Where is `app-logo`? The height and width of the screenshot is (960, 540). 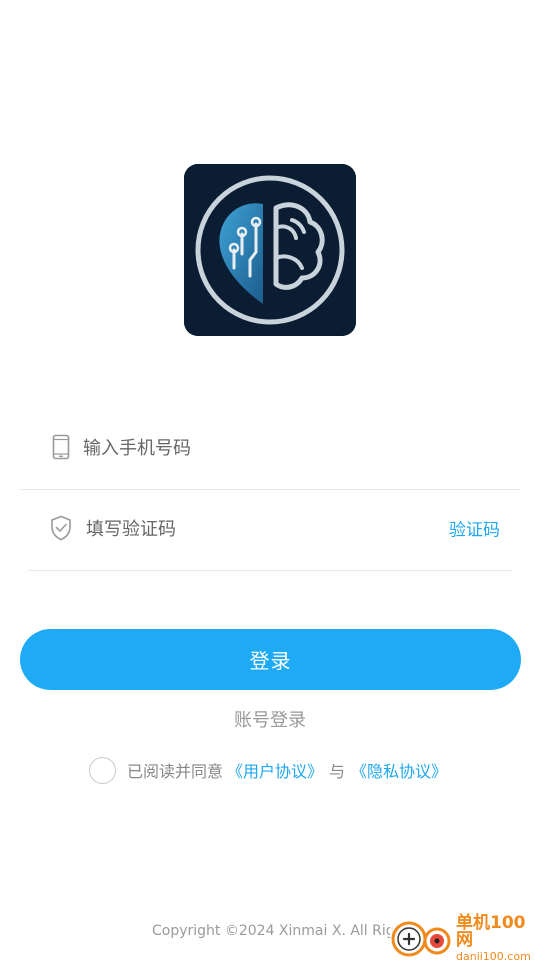
app-logo is located at coordinates (270, 250).